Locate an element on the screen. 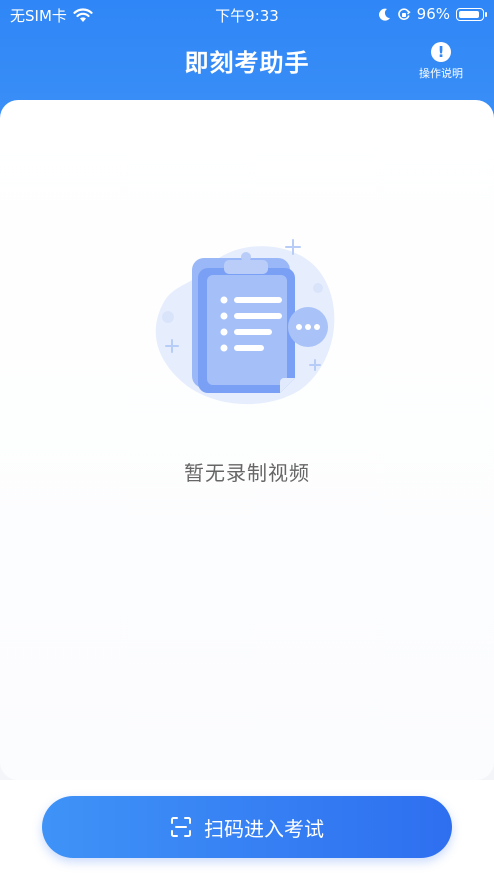 This screenshot has width=494, height=880. scan-enter-exam-button: 扫码进入考试 is located at coordinates (247, 827).